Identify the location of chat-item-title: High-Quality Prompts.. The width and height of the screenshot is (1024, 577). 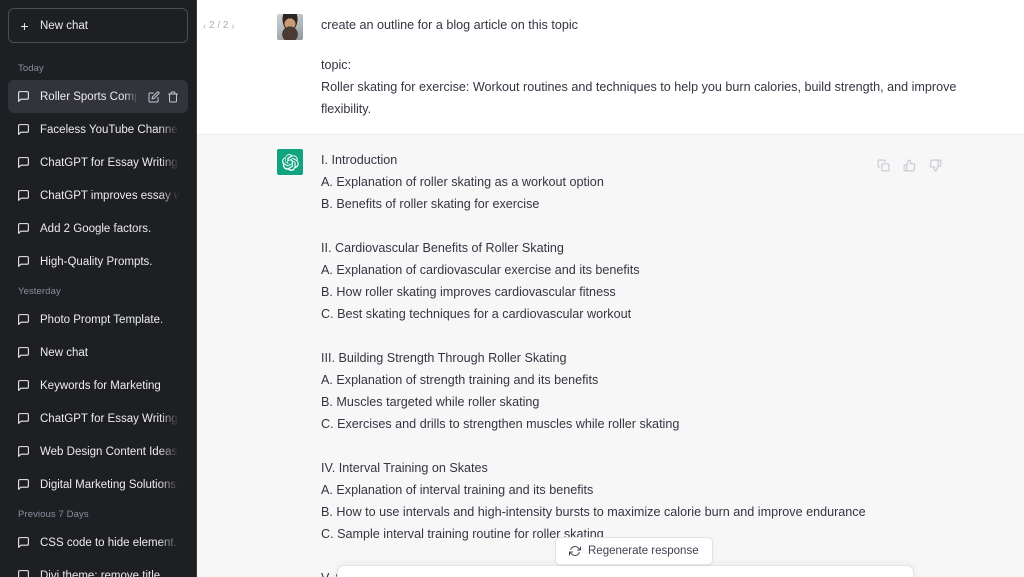
(96, 261).